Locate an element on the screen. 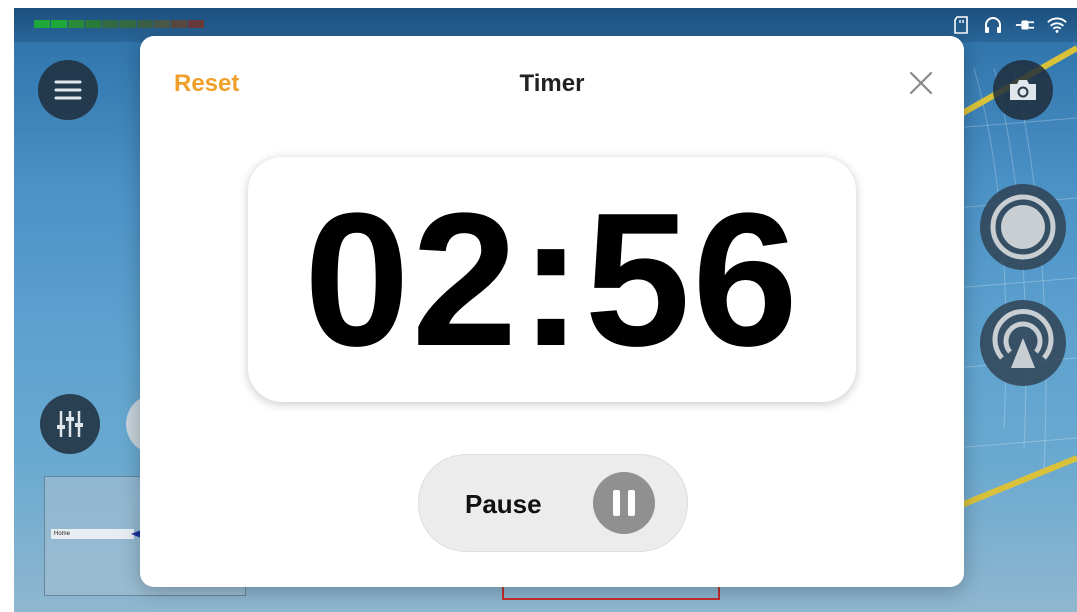 The image size is (1077, 612). sliders-icon is located at coordinates (70, 424).